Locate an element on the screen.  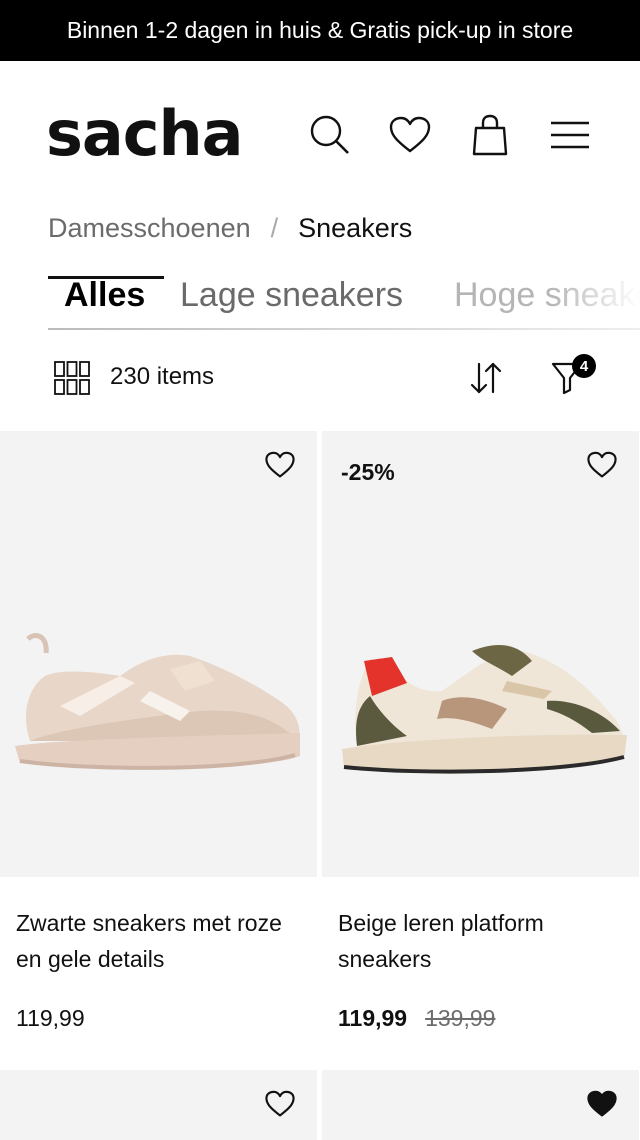
breadcrumb-parent: Damesschoenen is located at coordinates (149, 228).